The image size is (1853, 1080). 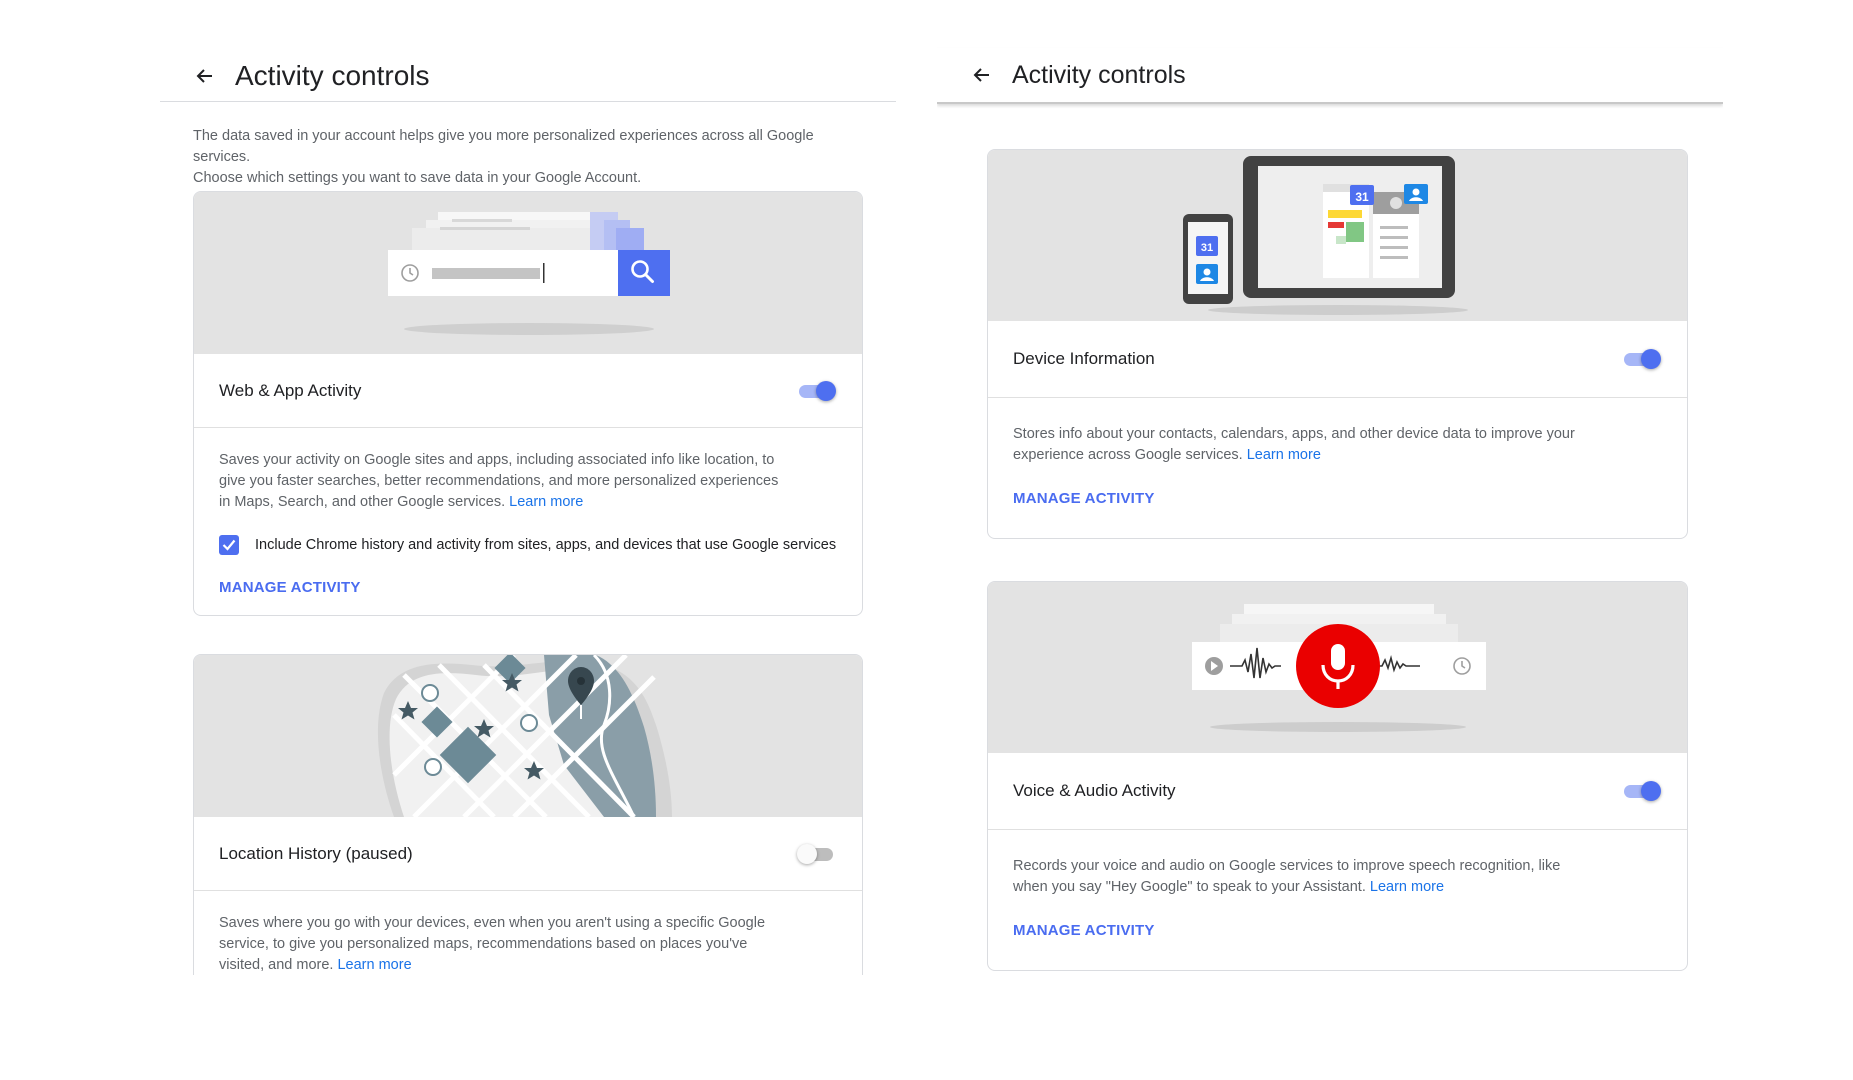 I want to click on location-history-row: Location History (paused), so click(x=528, y=854).